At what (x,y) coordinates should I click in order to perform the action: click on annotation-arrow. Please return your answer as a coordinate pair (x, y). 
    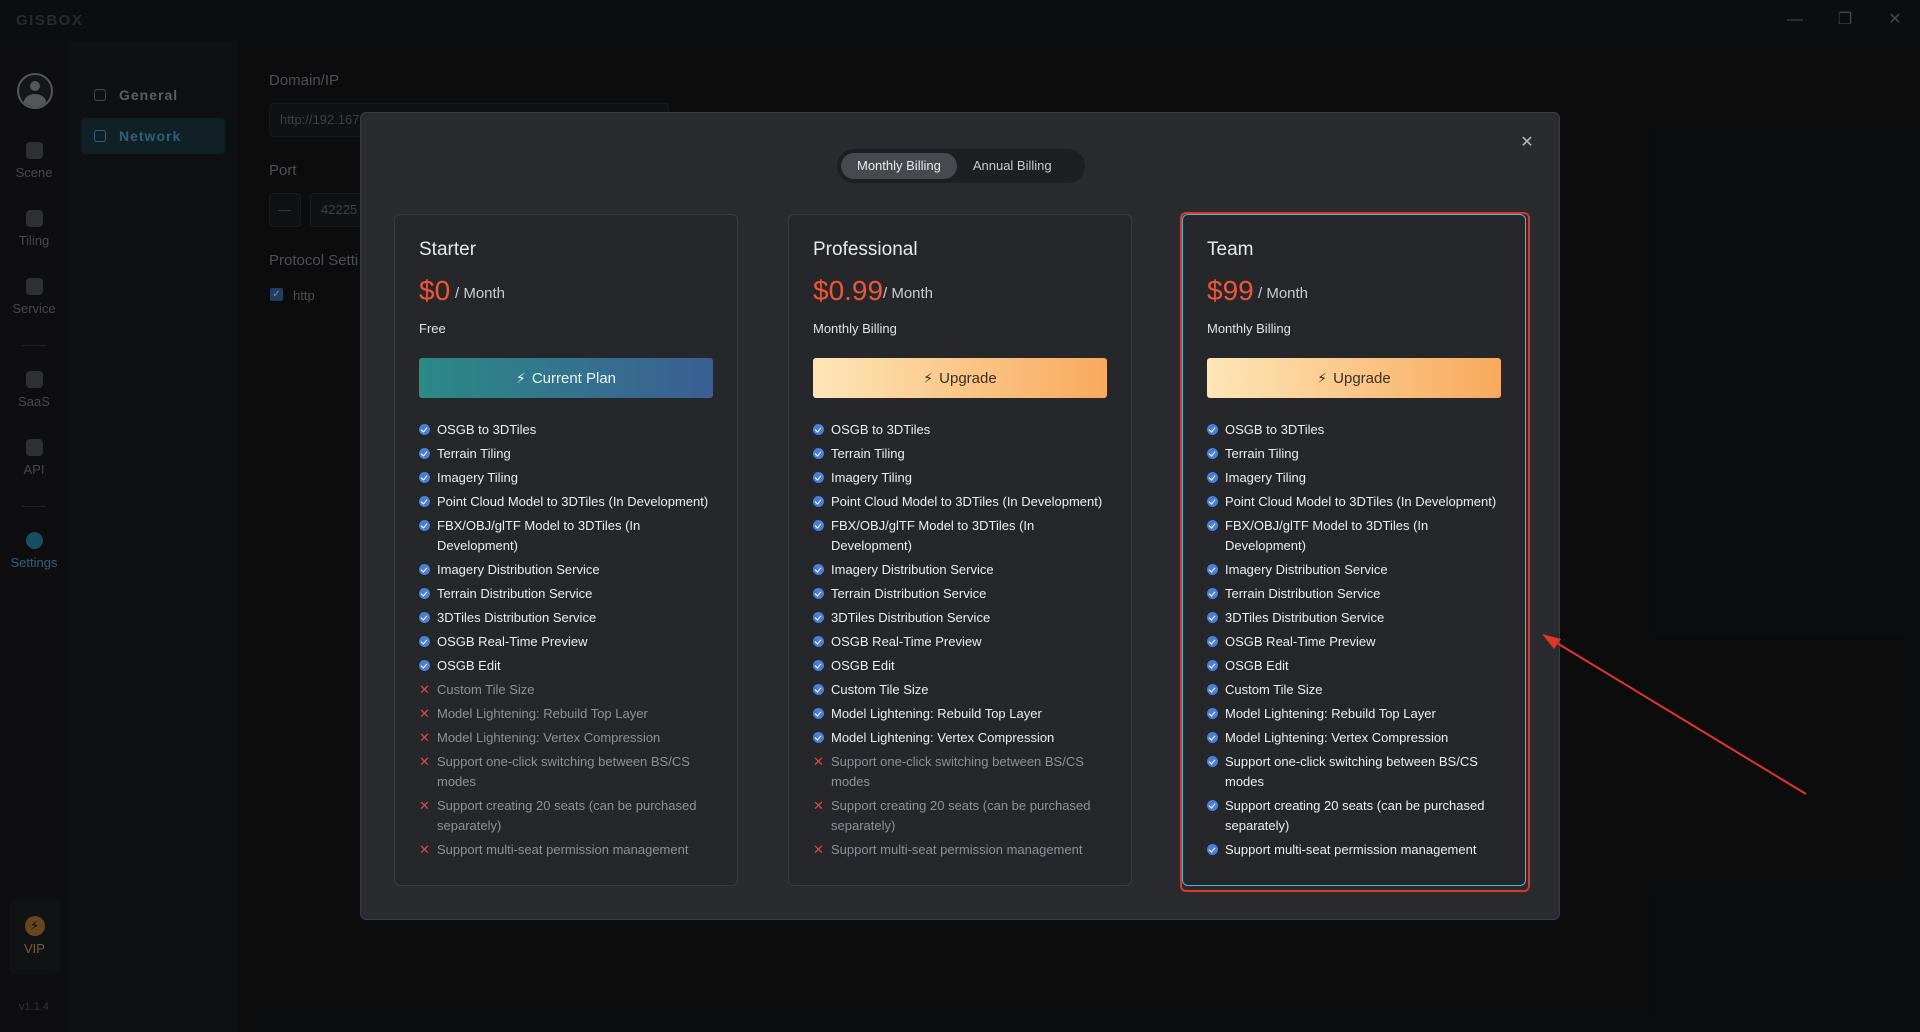
    Looking at the image, I should click on (1674, 714).